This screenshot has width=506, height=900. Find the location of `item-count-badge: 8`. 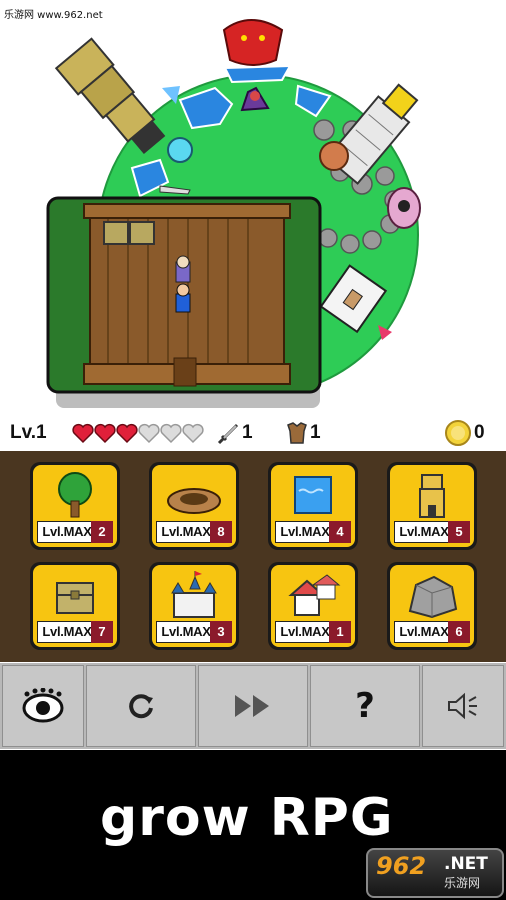

item-count-badge: 8 is located at coordinates (221, 532).